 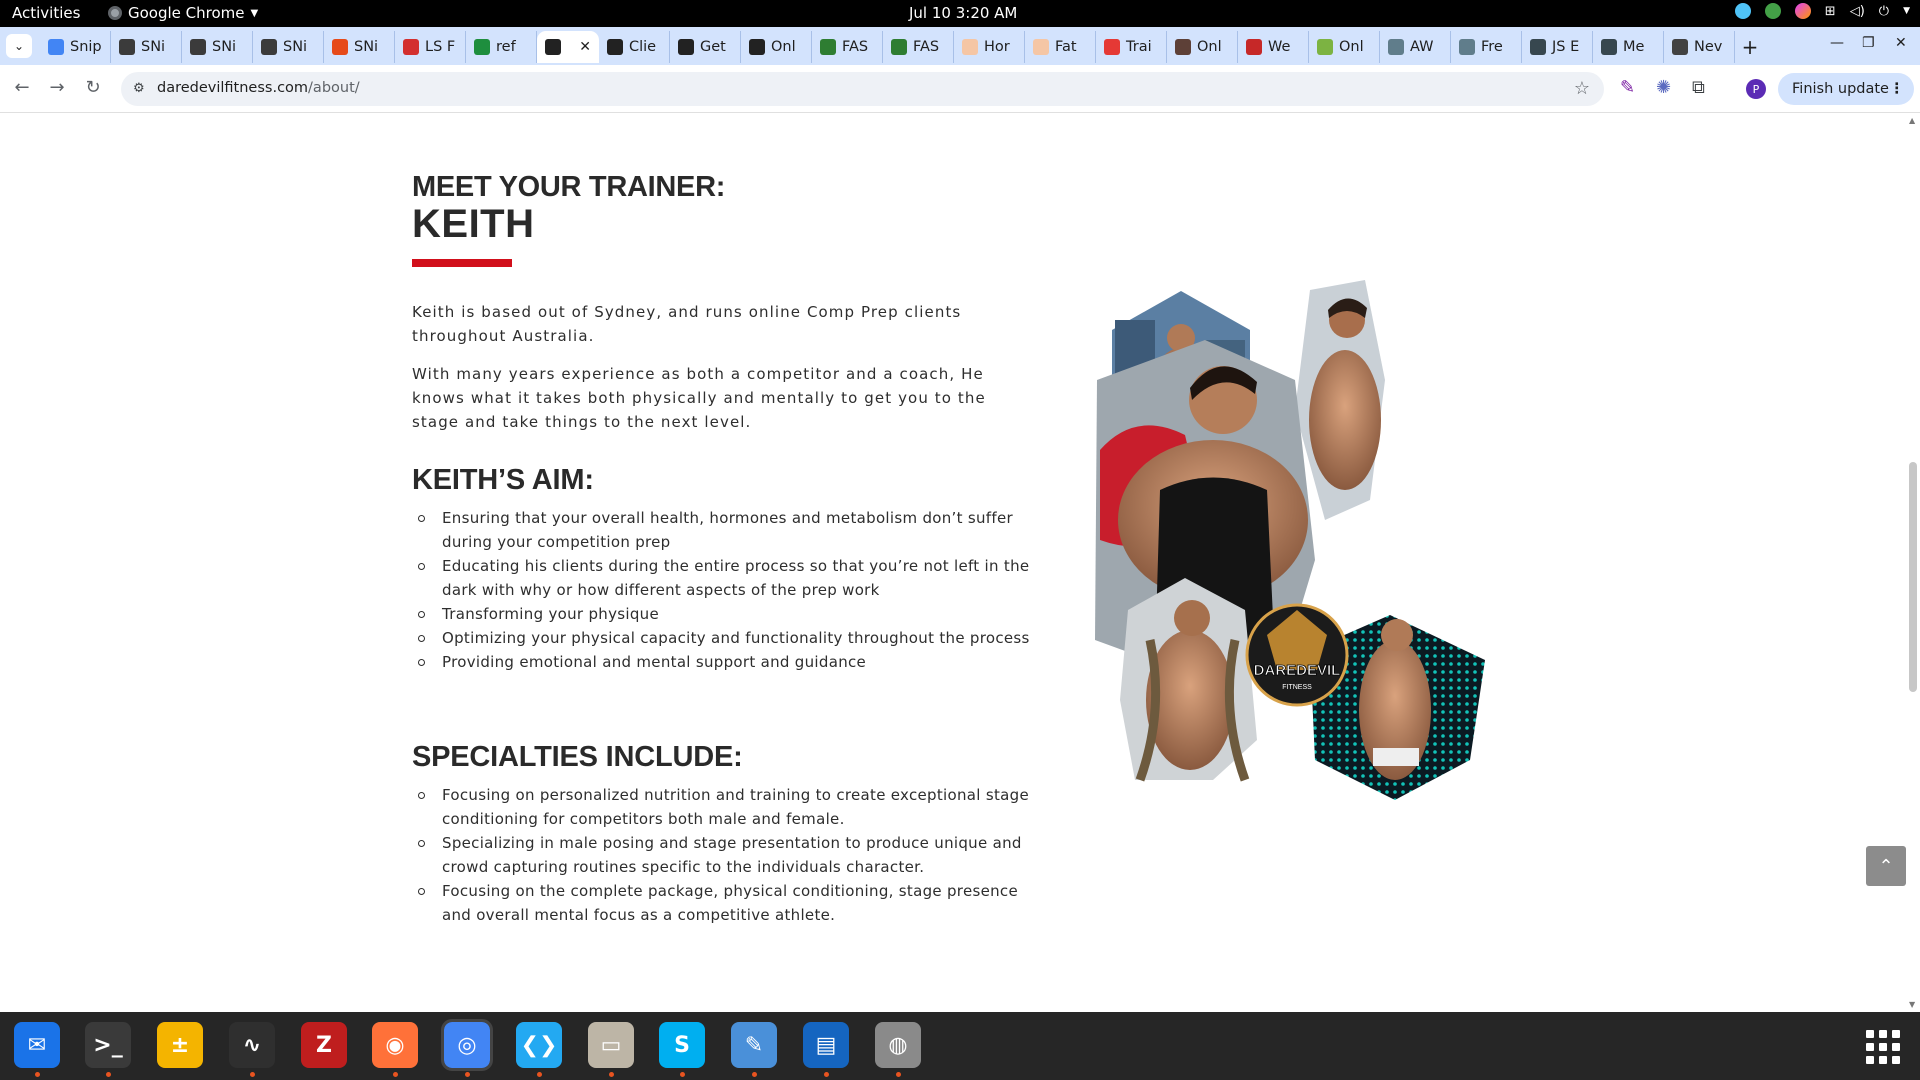 What do you see at coordinates (1415, 47) in the screenshot?
I see `tab: AW` at bounding box center [1415, 47].